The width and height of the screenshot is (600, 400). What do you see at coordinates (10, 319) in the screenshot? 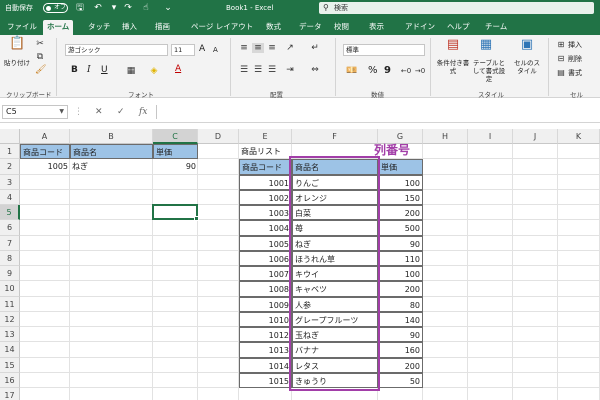
I see `row-header-12: 12` at bounding box center [10, 319].